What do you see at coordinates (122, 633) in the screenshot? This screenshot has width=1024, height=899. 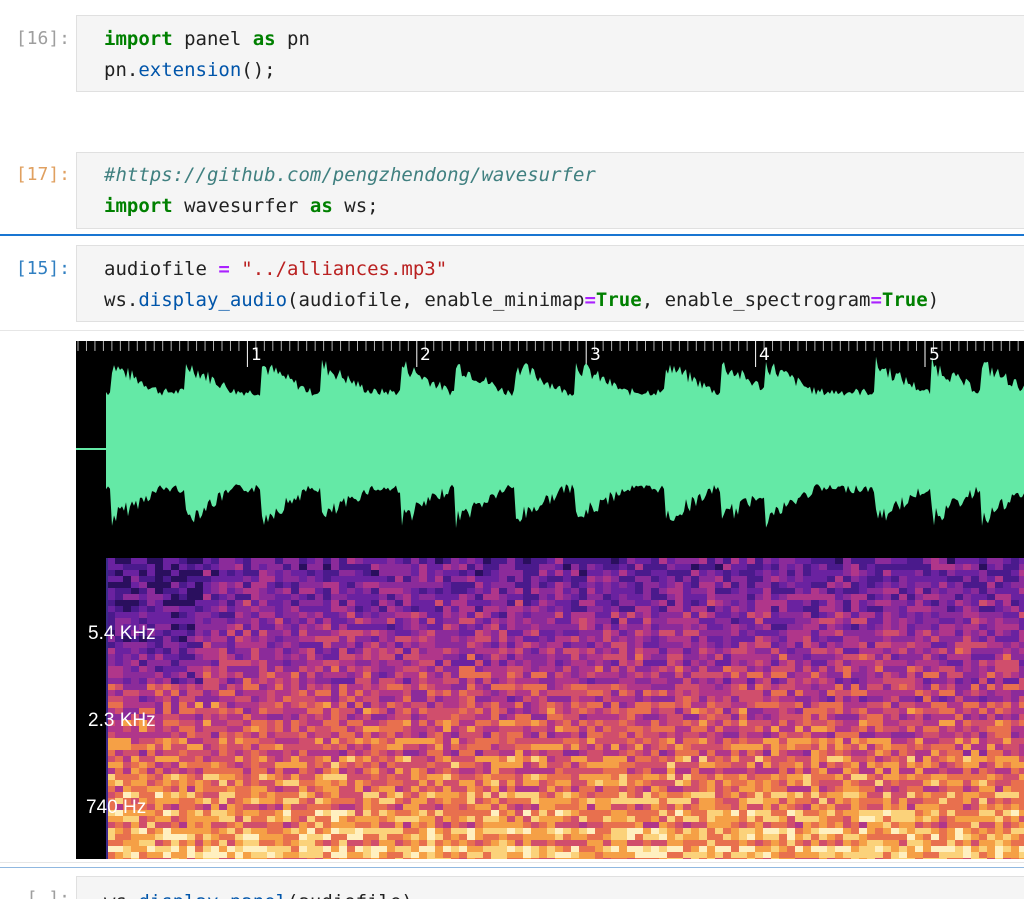 I see `frequency-label: 5.4 KHz` at bounding box center [122, 633].